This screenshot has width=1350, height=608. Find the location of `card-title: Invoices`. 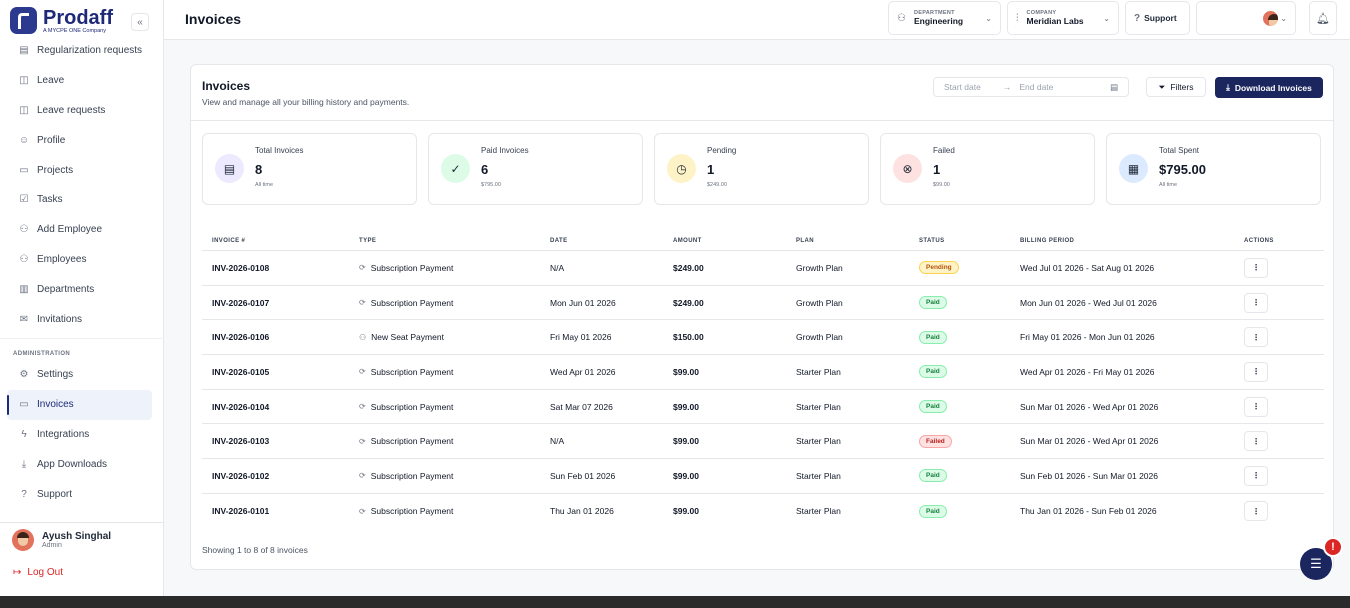

card-title: Invoices is located at coordinates (226, 86).